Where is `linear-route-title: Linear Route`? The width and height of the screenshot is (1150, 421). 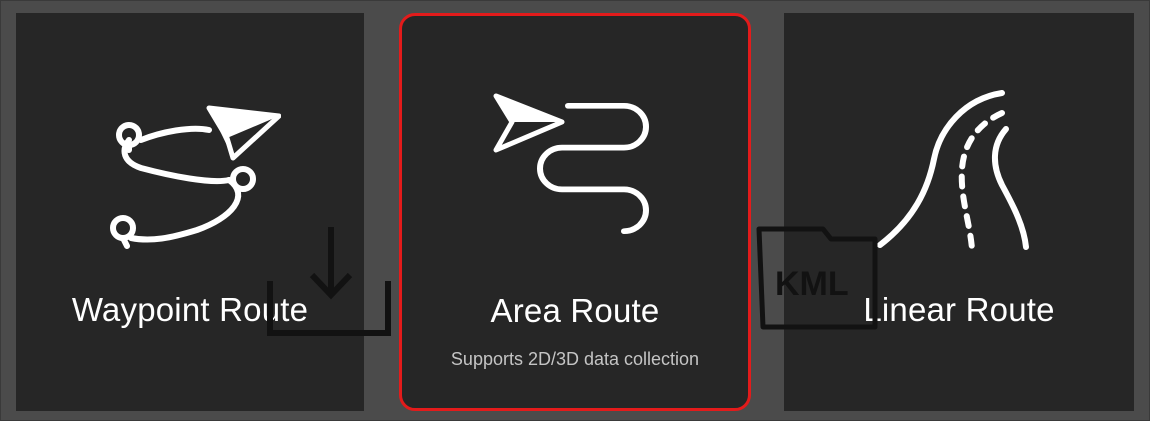 linear-route-title: Linear Route is located at coordinates (959, 309).